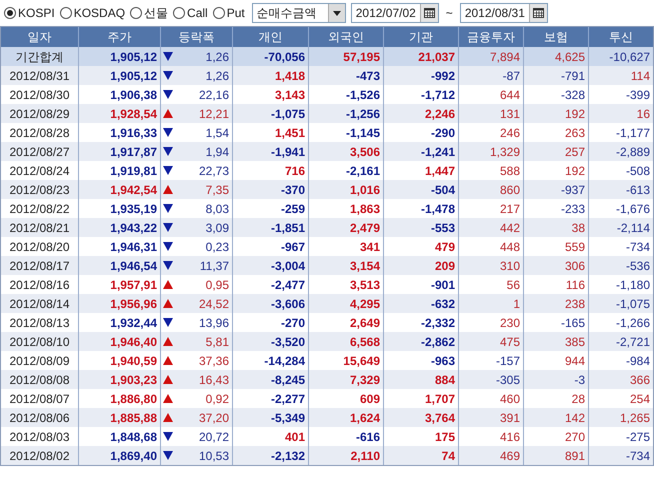  What do you see at coordinates (213, 380) in the screenshot?
I see `change-value: 16,43` at bounding box center [213, 380].